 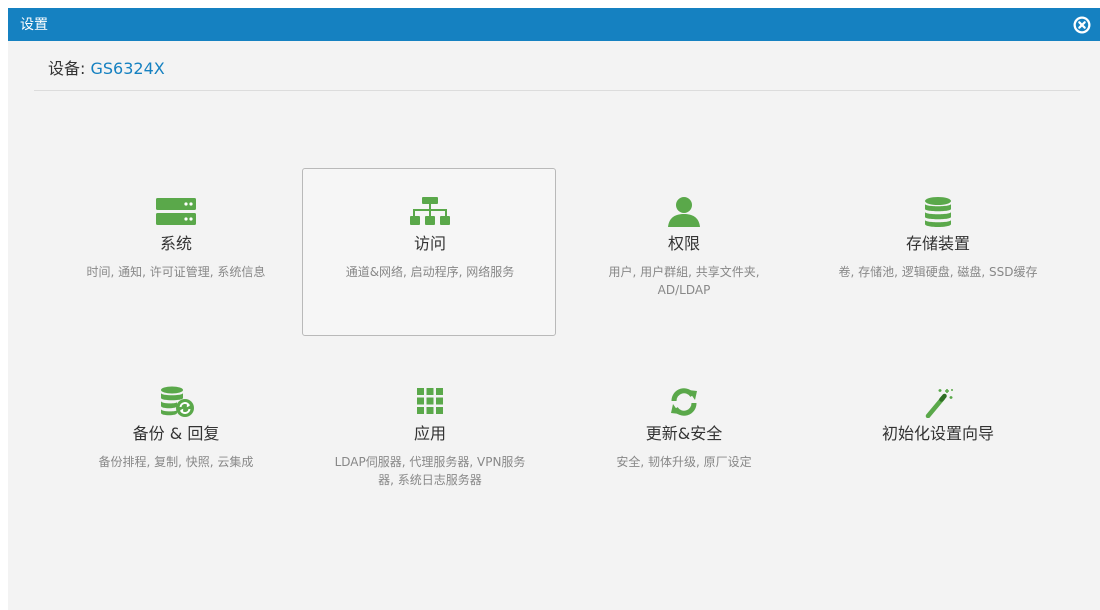 What do you see at coordinates (430, 212) in the screenshot?
I see `network-icon` at bounding box center [430, 212].